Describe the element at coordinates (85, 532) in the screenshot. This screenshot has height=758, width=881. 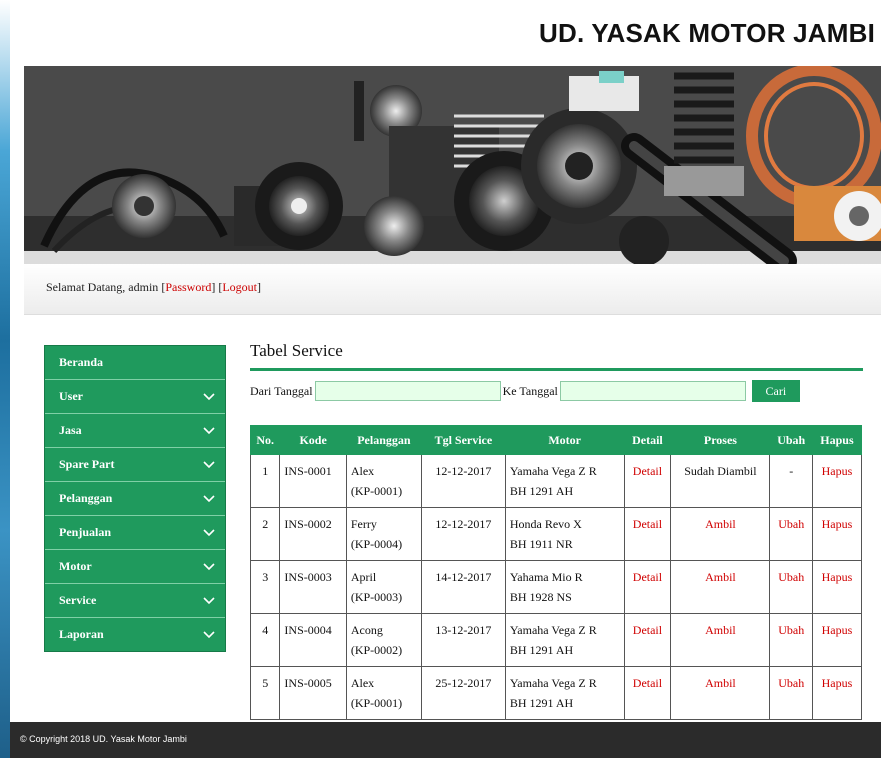
I see `sidebar-item-label: Penjualan` at that location.